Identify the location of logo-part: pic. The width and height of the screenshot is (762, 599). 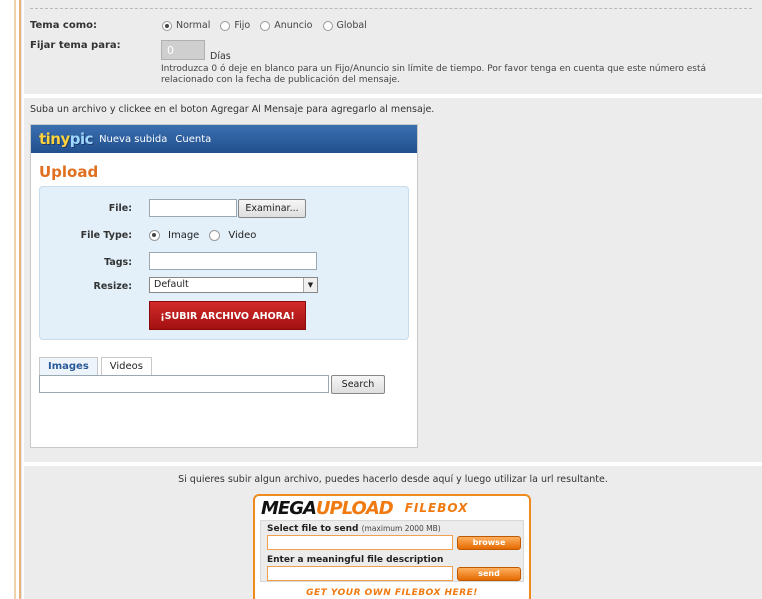
(81, 139).